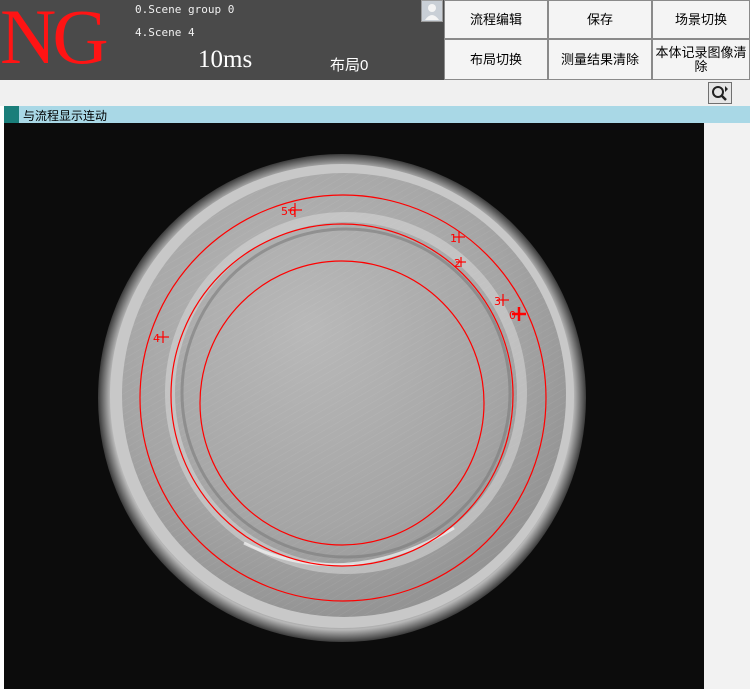  I want to click on display-link-label: 与流程显示连动, so click(65, 116).